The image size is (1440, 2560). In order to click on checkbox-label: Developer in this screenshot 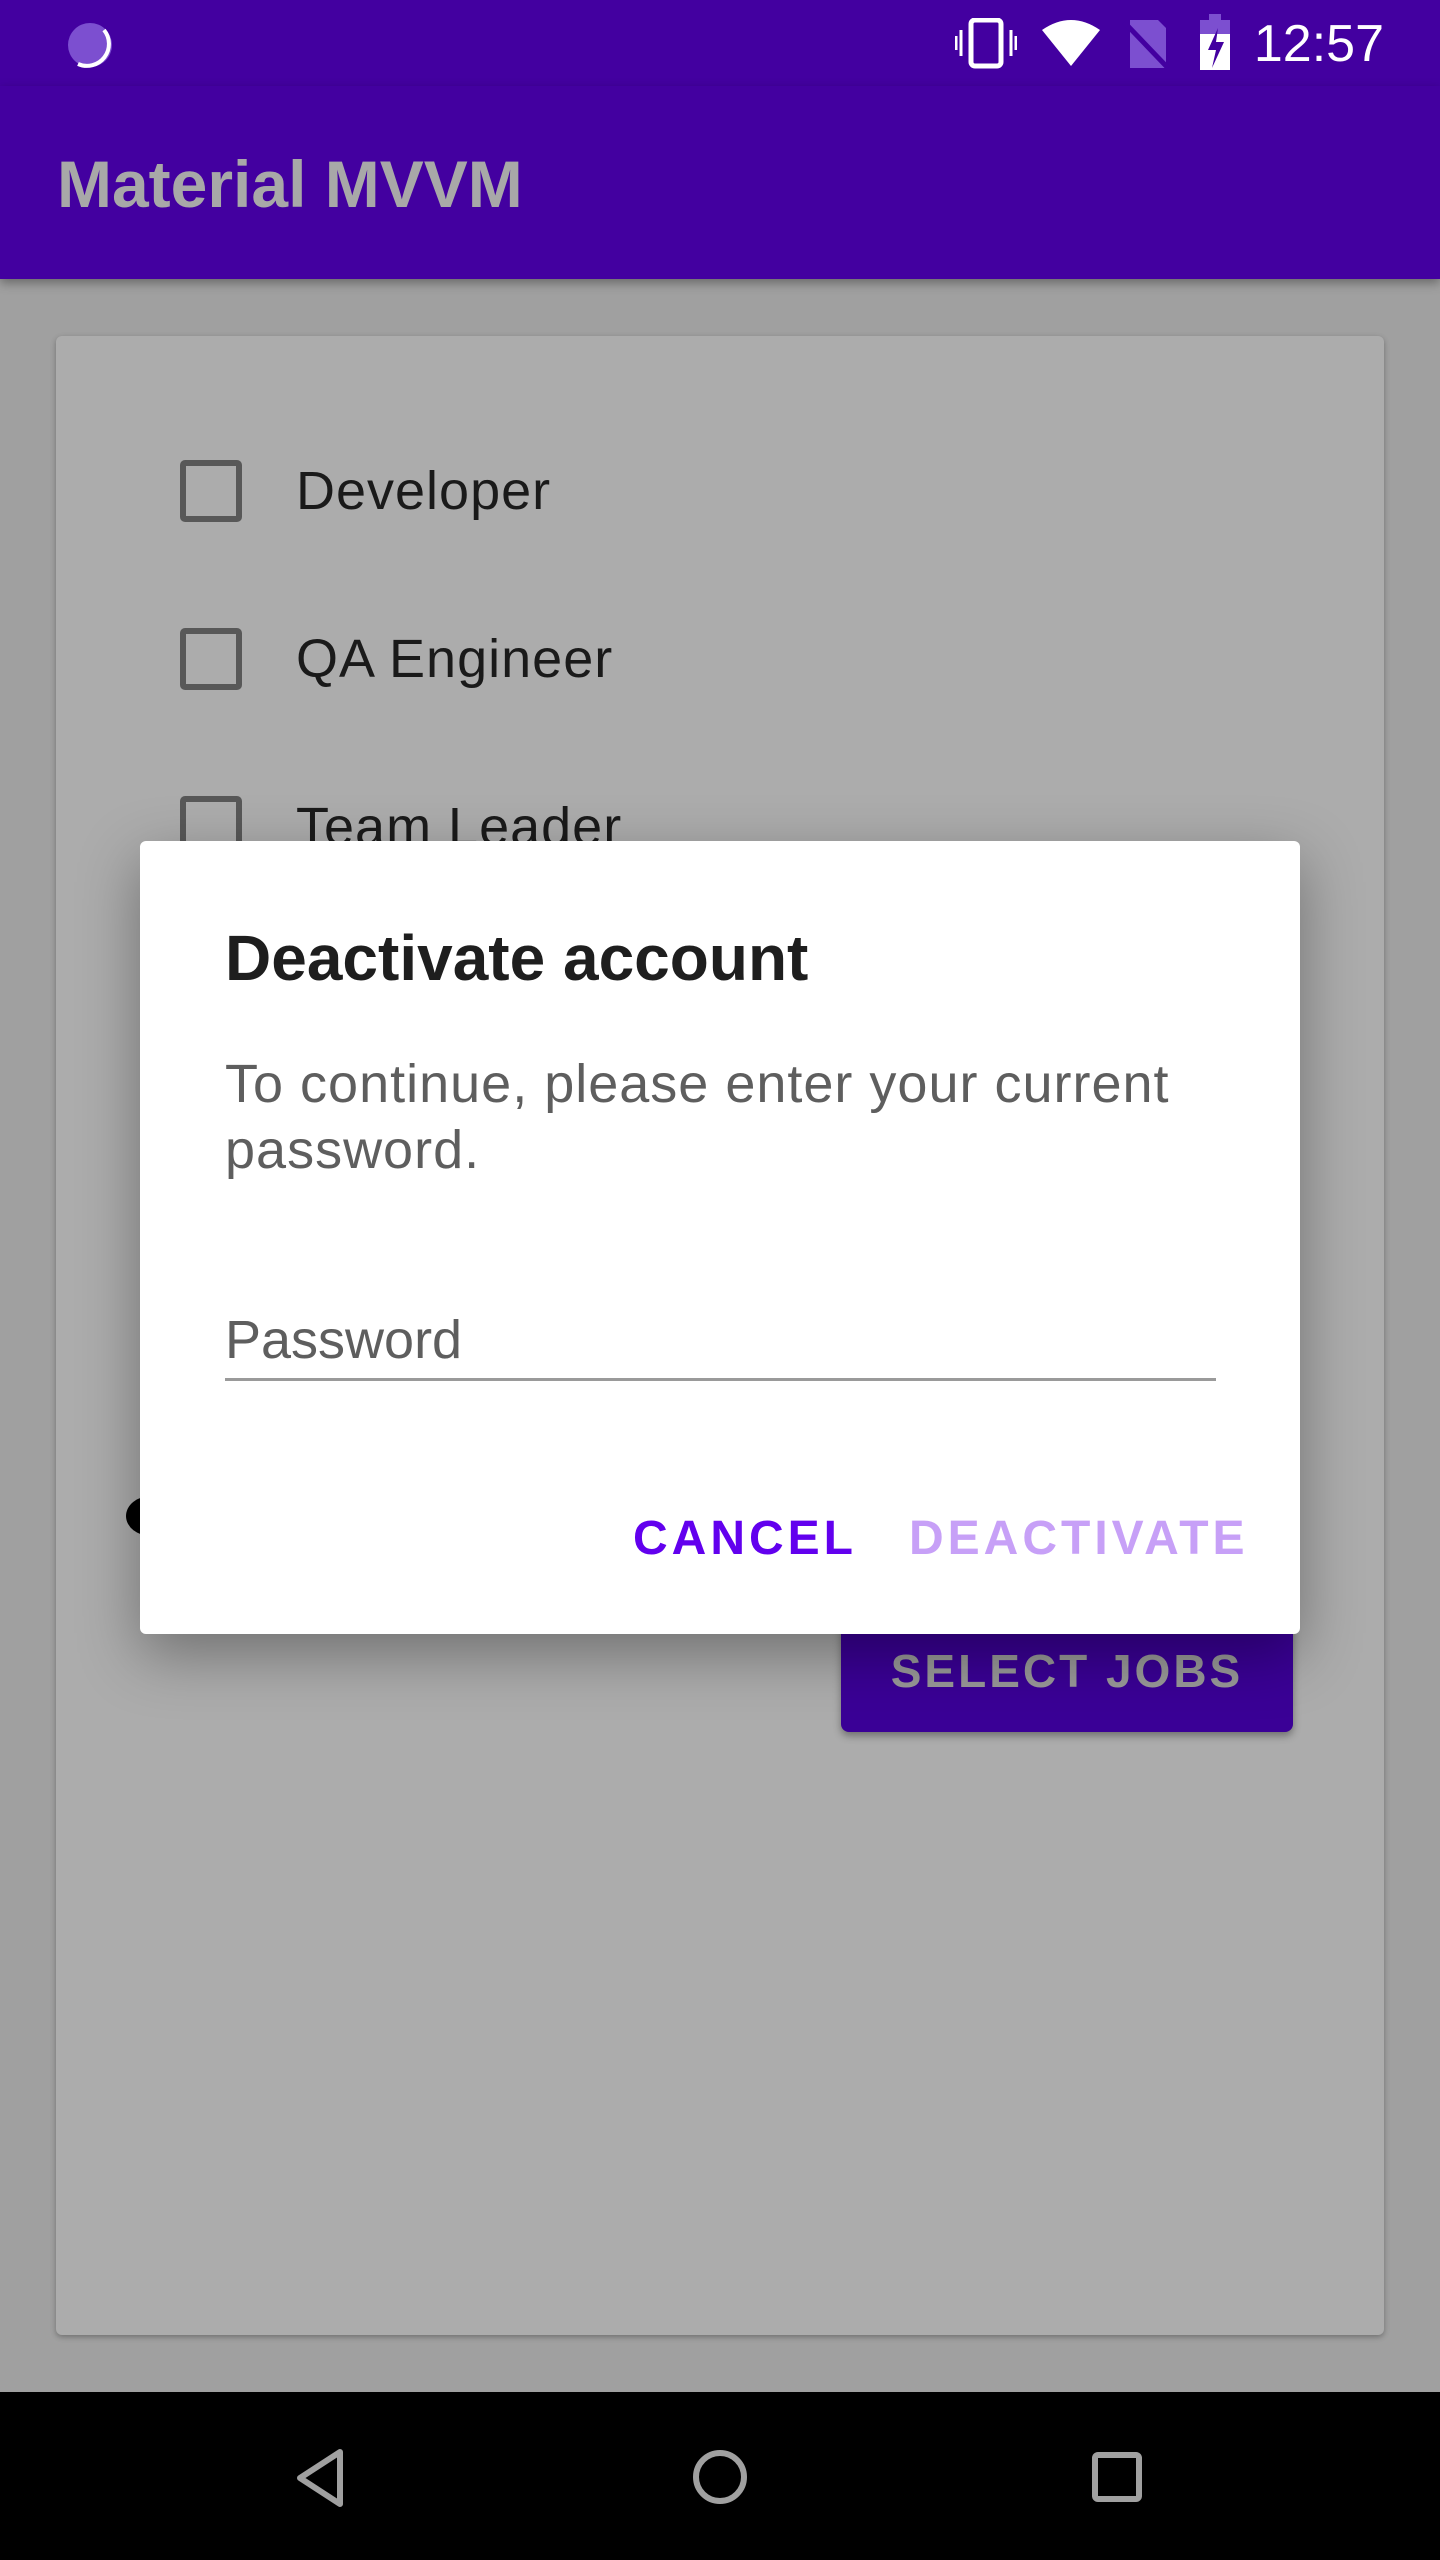, I will do `click(424, 491)`.